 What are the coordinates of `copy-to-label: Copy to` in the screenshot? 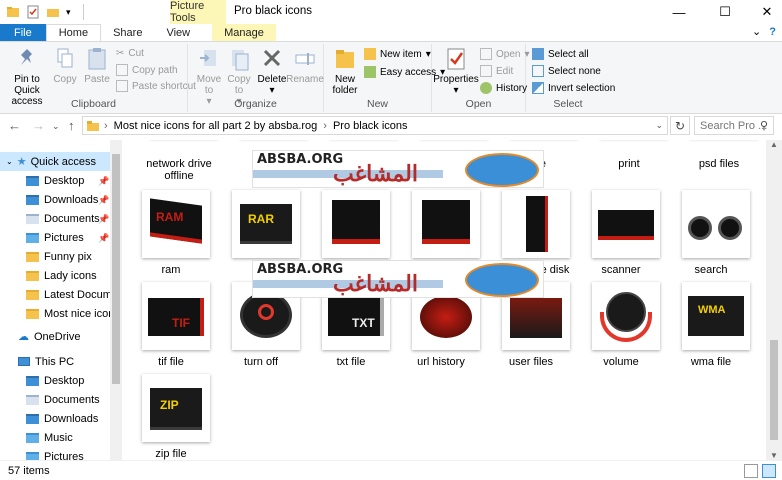 It's located at (239, 85).